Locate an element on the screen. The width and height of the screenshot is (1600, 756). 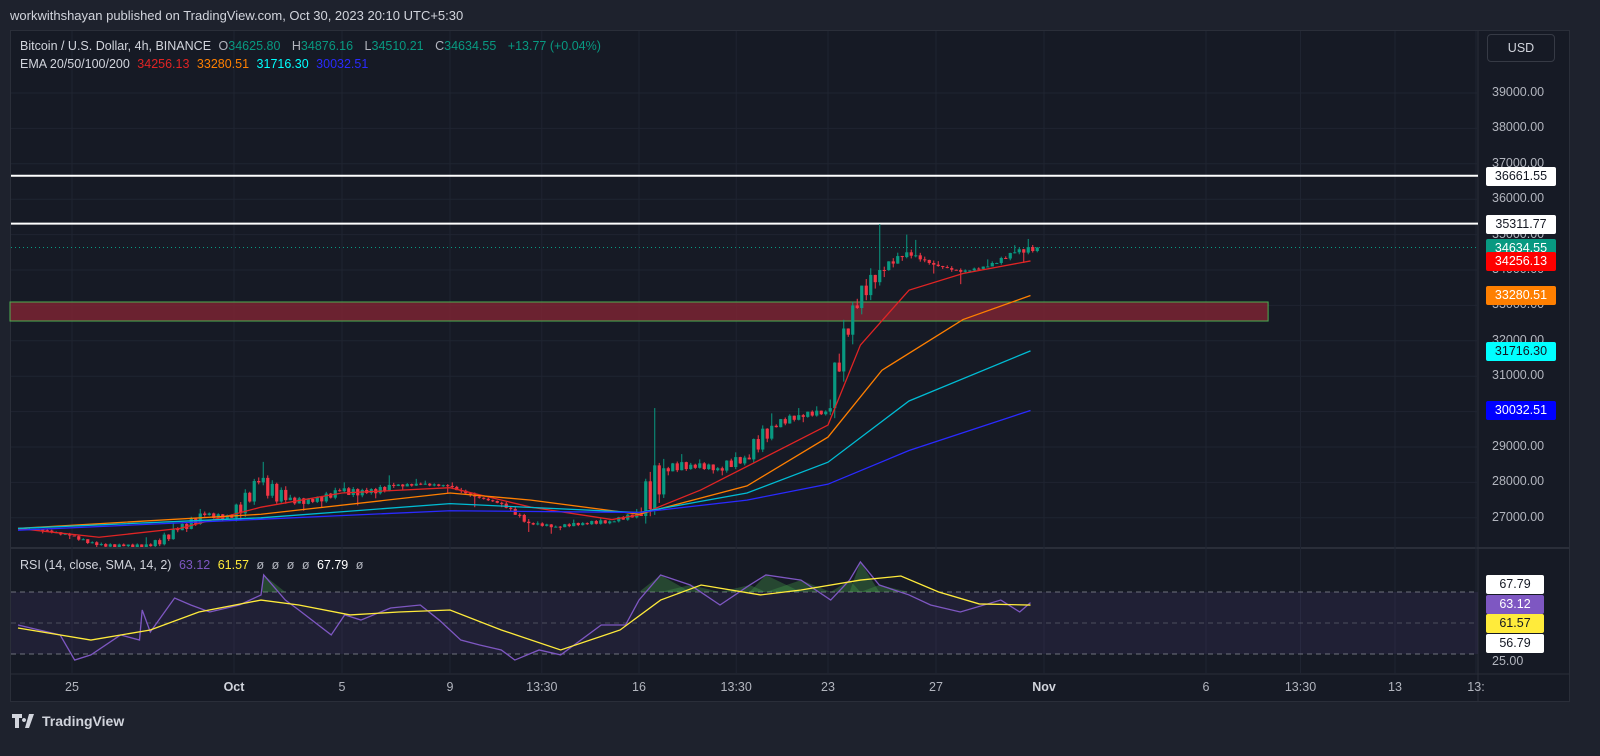
rsi-tag: 56.79 is located at coordinates (1515, 643).